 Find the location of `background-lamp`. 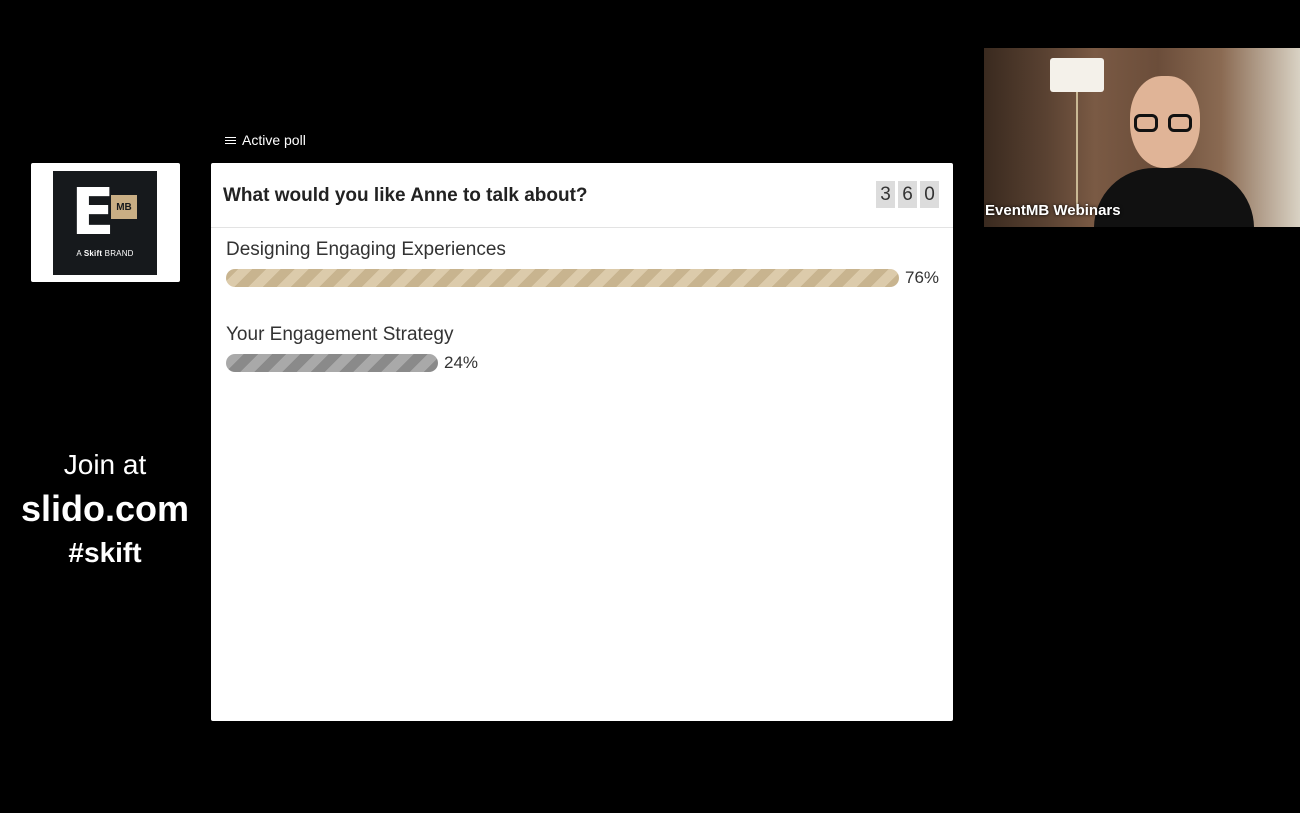

background-lamp is located at coordinates (1077, 75).